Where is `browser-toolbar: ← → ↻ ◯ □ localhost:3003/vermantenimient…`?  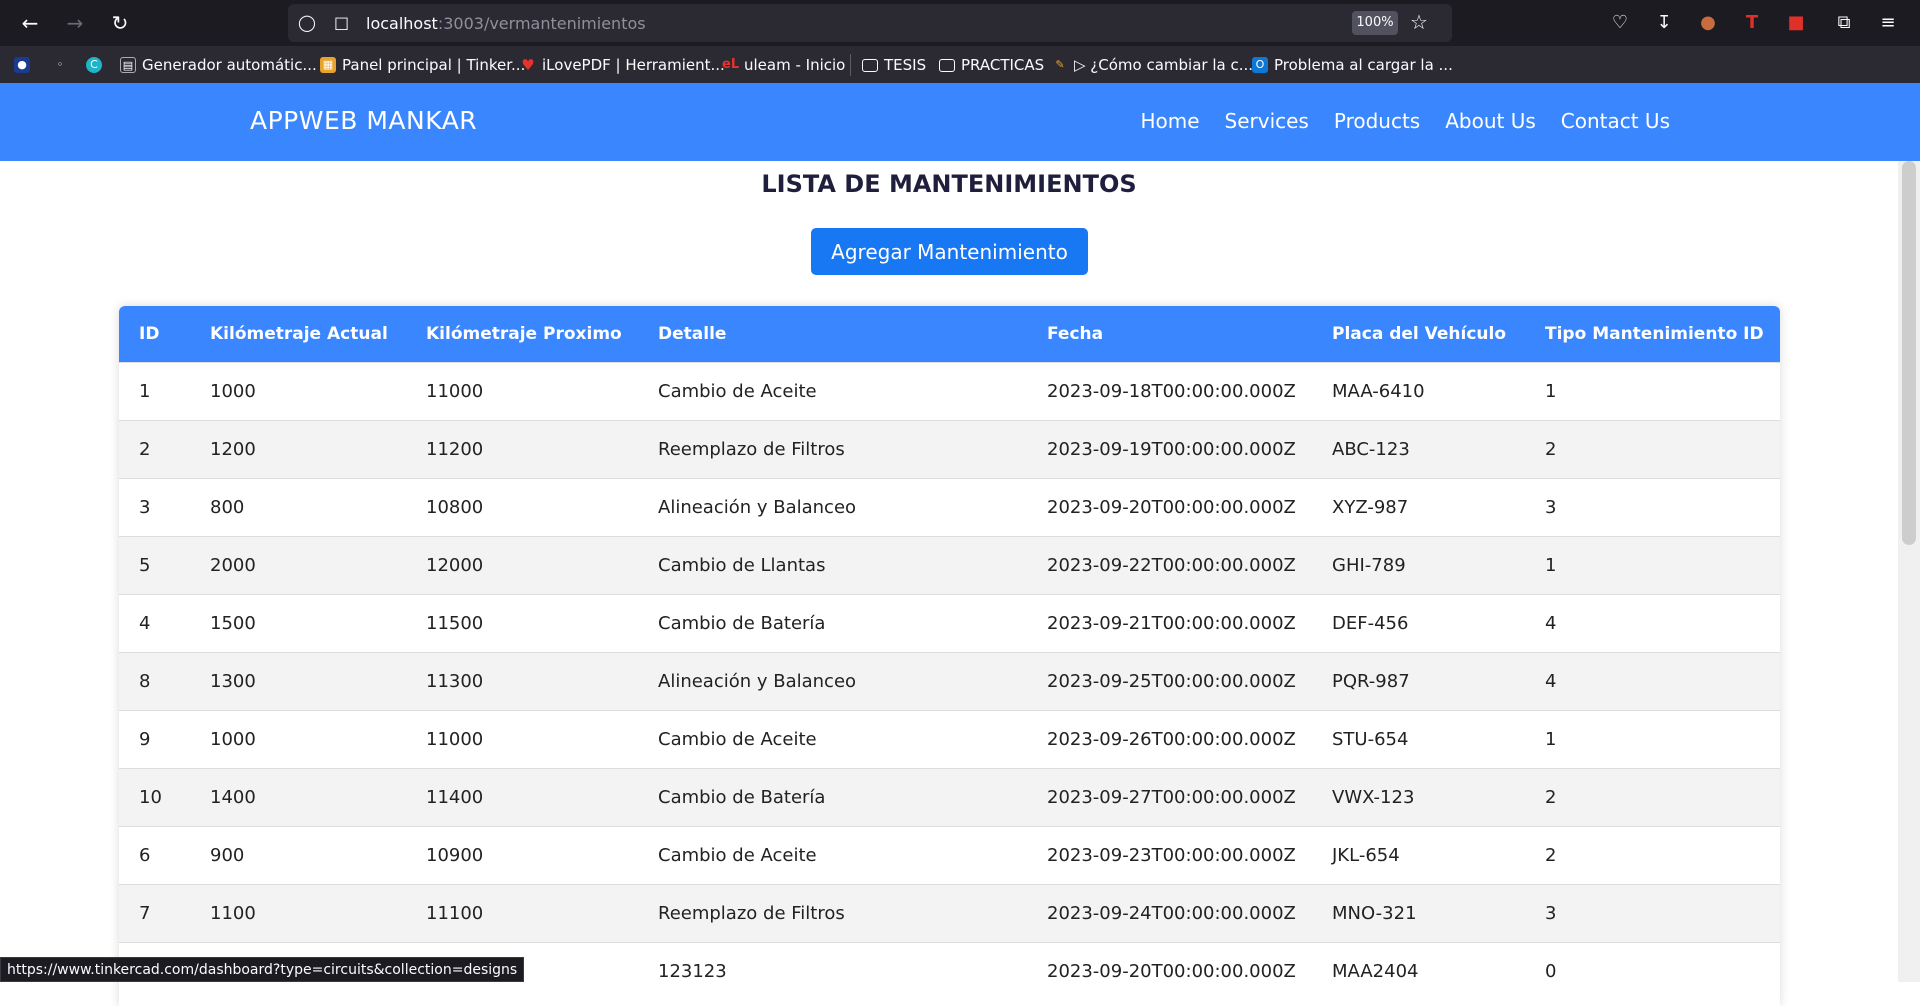 browser-toolbar: ← → ↻ ◯ □ localhost:3003/vermantenimient… is located at coordinates (960, 23).